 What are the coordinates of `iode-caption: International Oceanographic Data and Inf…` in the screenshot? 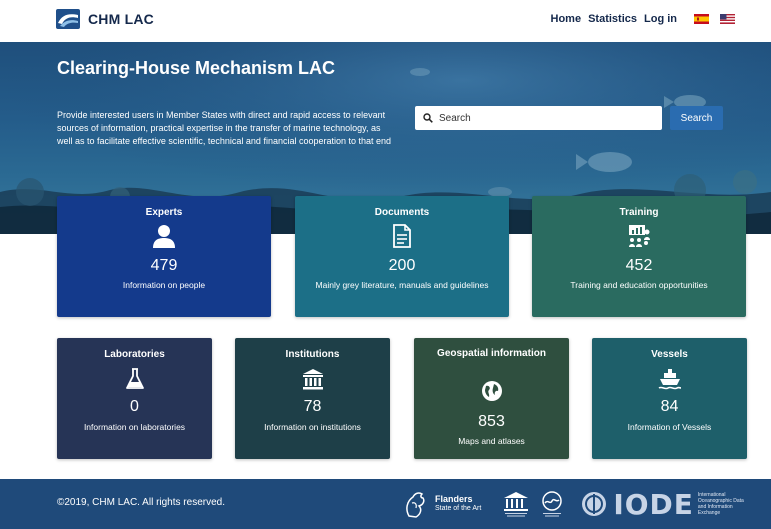 It's located at (720, 504).